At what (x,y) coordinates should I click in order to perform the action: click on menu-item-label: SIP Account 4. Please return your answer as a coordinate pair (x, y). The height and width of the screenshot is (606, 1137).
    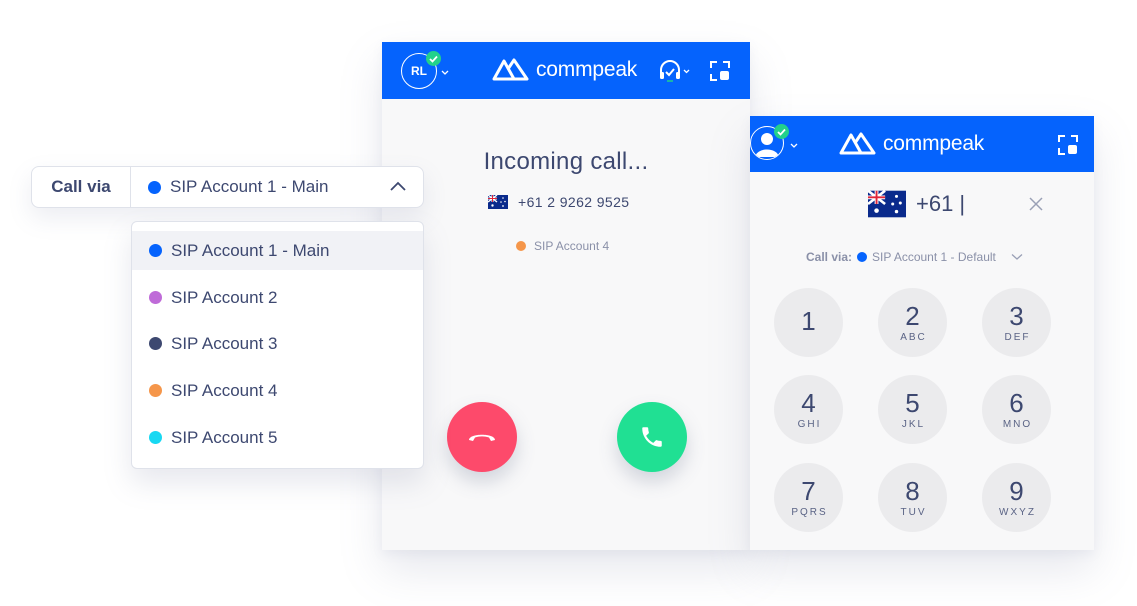
    Looking at the image, I should click on (224, 390).